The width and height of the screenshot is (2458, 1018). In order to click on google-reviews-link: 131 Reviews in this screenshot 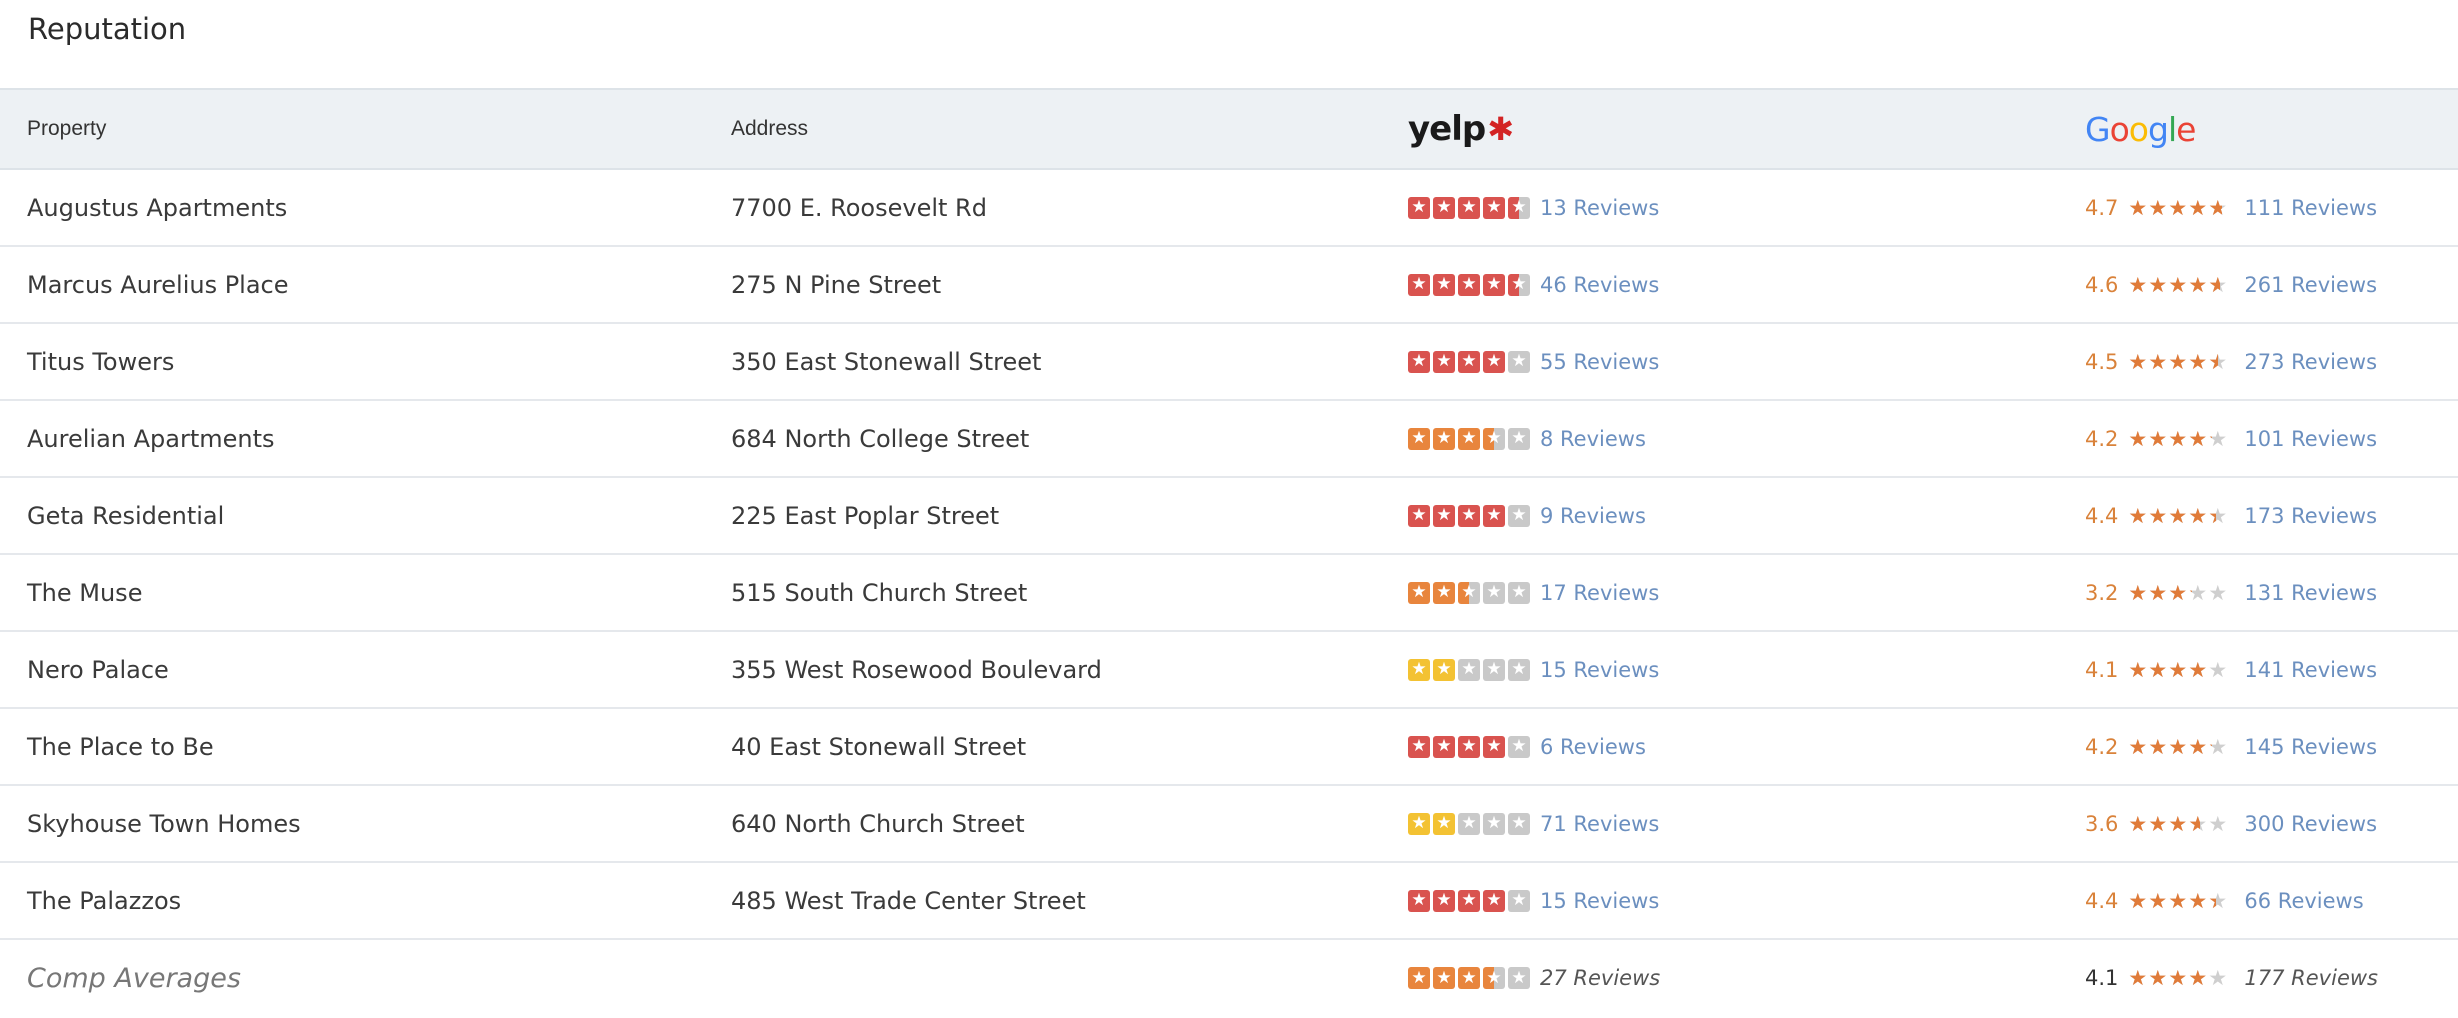, I will do `click(2310, 593)`.